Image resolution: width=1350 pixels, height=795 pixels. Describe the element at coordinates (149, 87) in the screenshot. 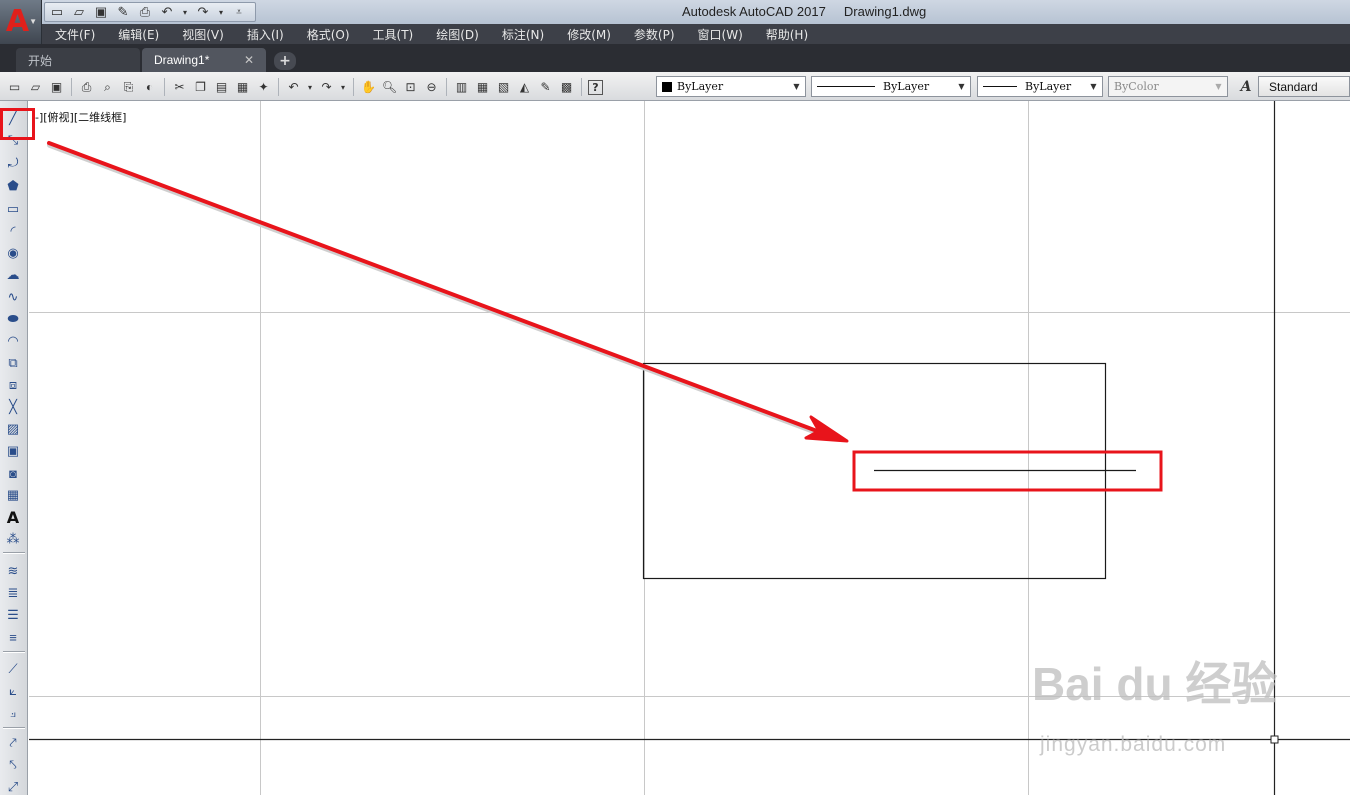

I see `publish-3d-icon: ◐` at that location.